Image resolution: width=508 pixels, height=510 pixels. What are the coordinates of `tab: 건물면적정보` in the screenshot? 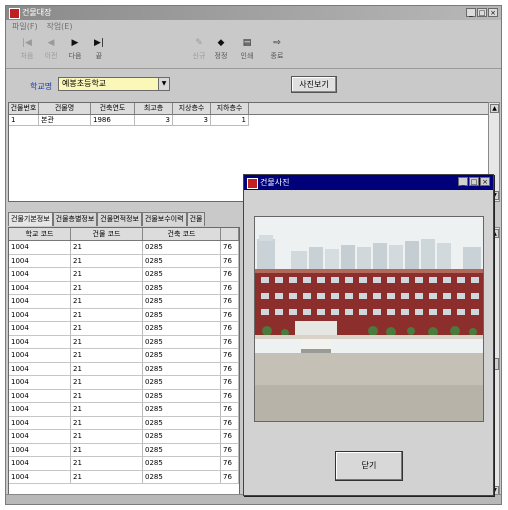 It's located at (119, 219).